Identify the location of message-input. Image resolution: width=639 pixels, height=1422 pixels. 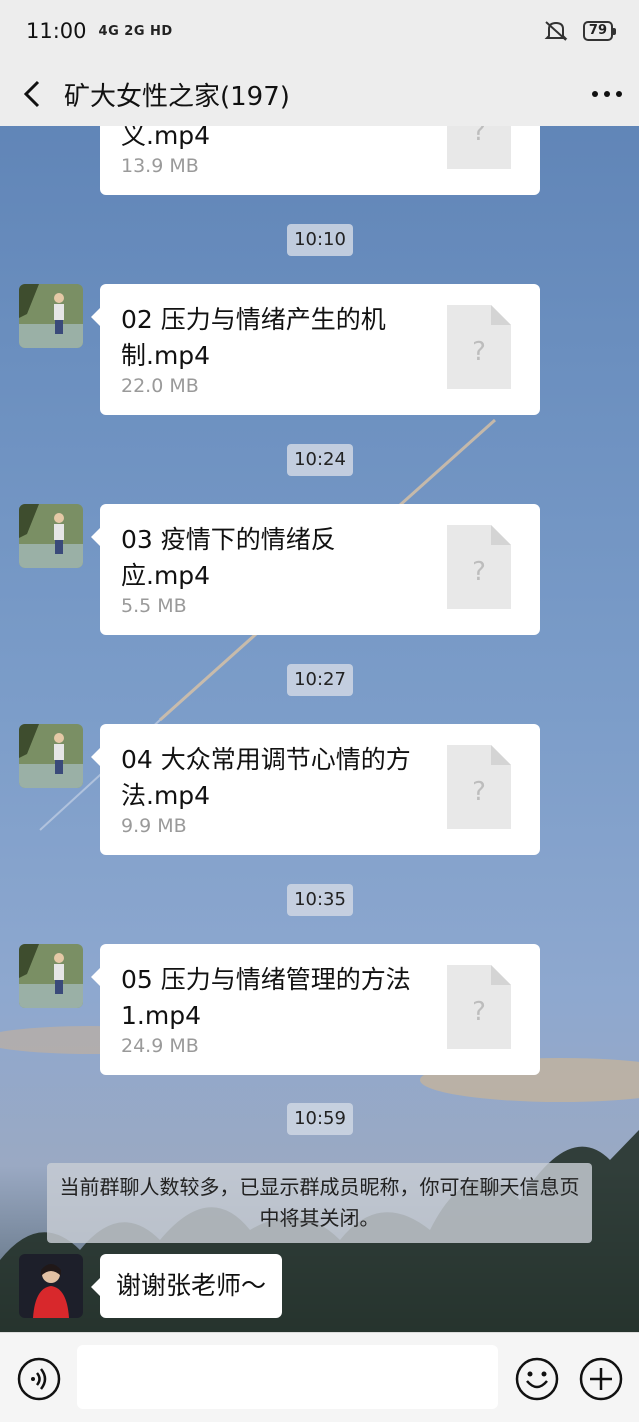
(287, 1377).